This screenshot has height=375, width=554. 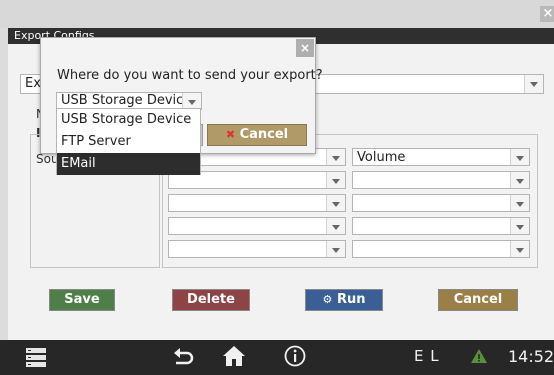 I want to click on window-close-icon: ×, so click(x=547, y=14).